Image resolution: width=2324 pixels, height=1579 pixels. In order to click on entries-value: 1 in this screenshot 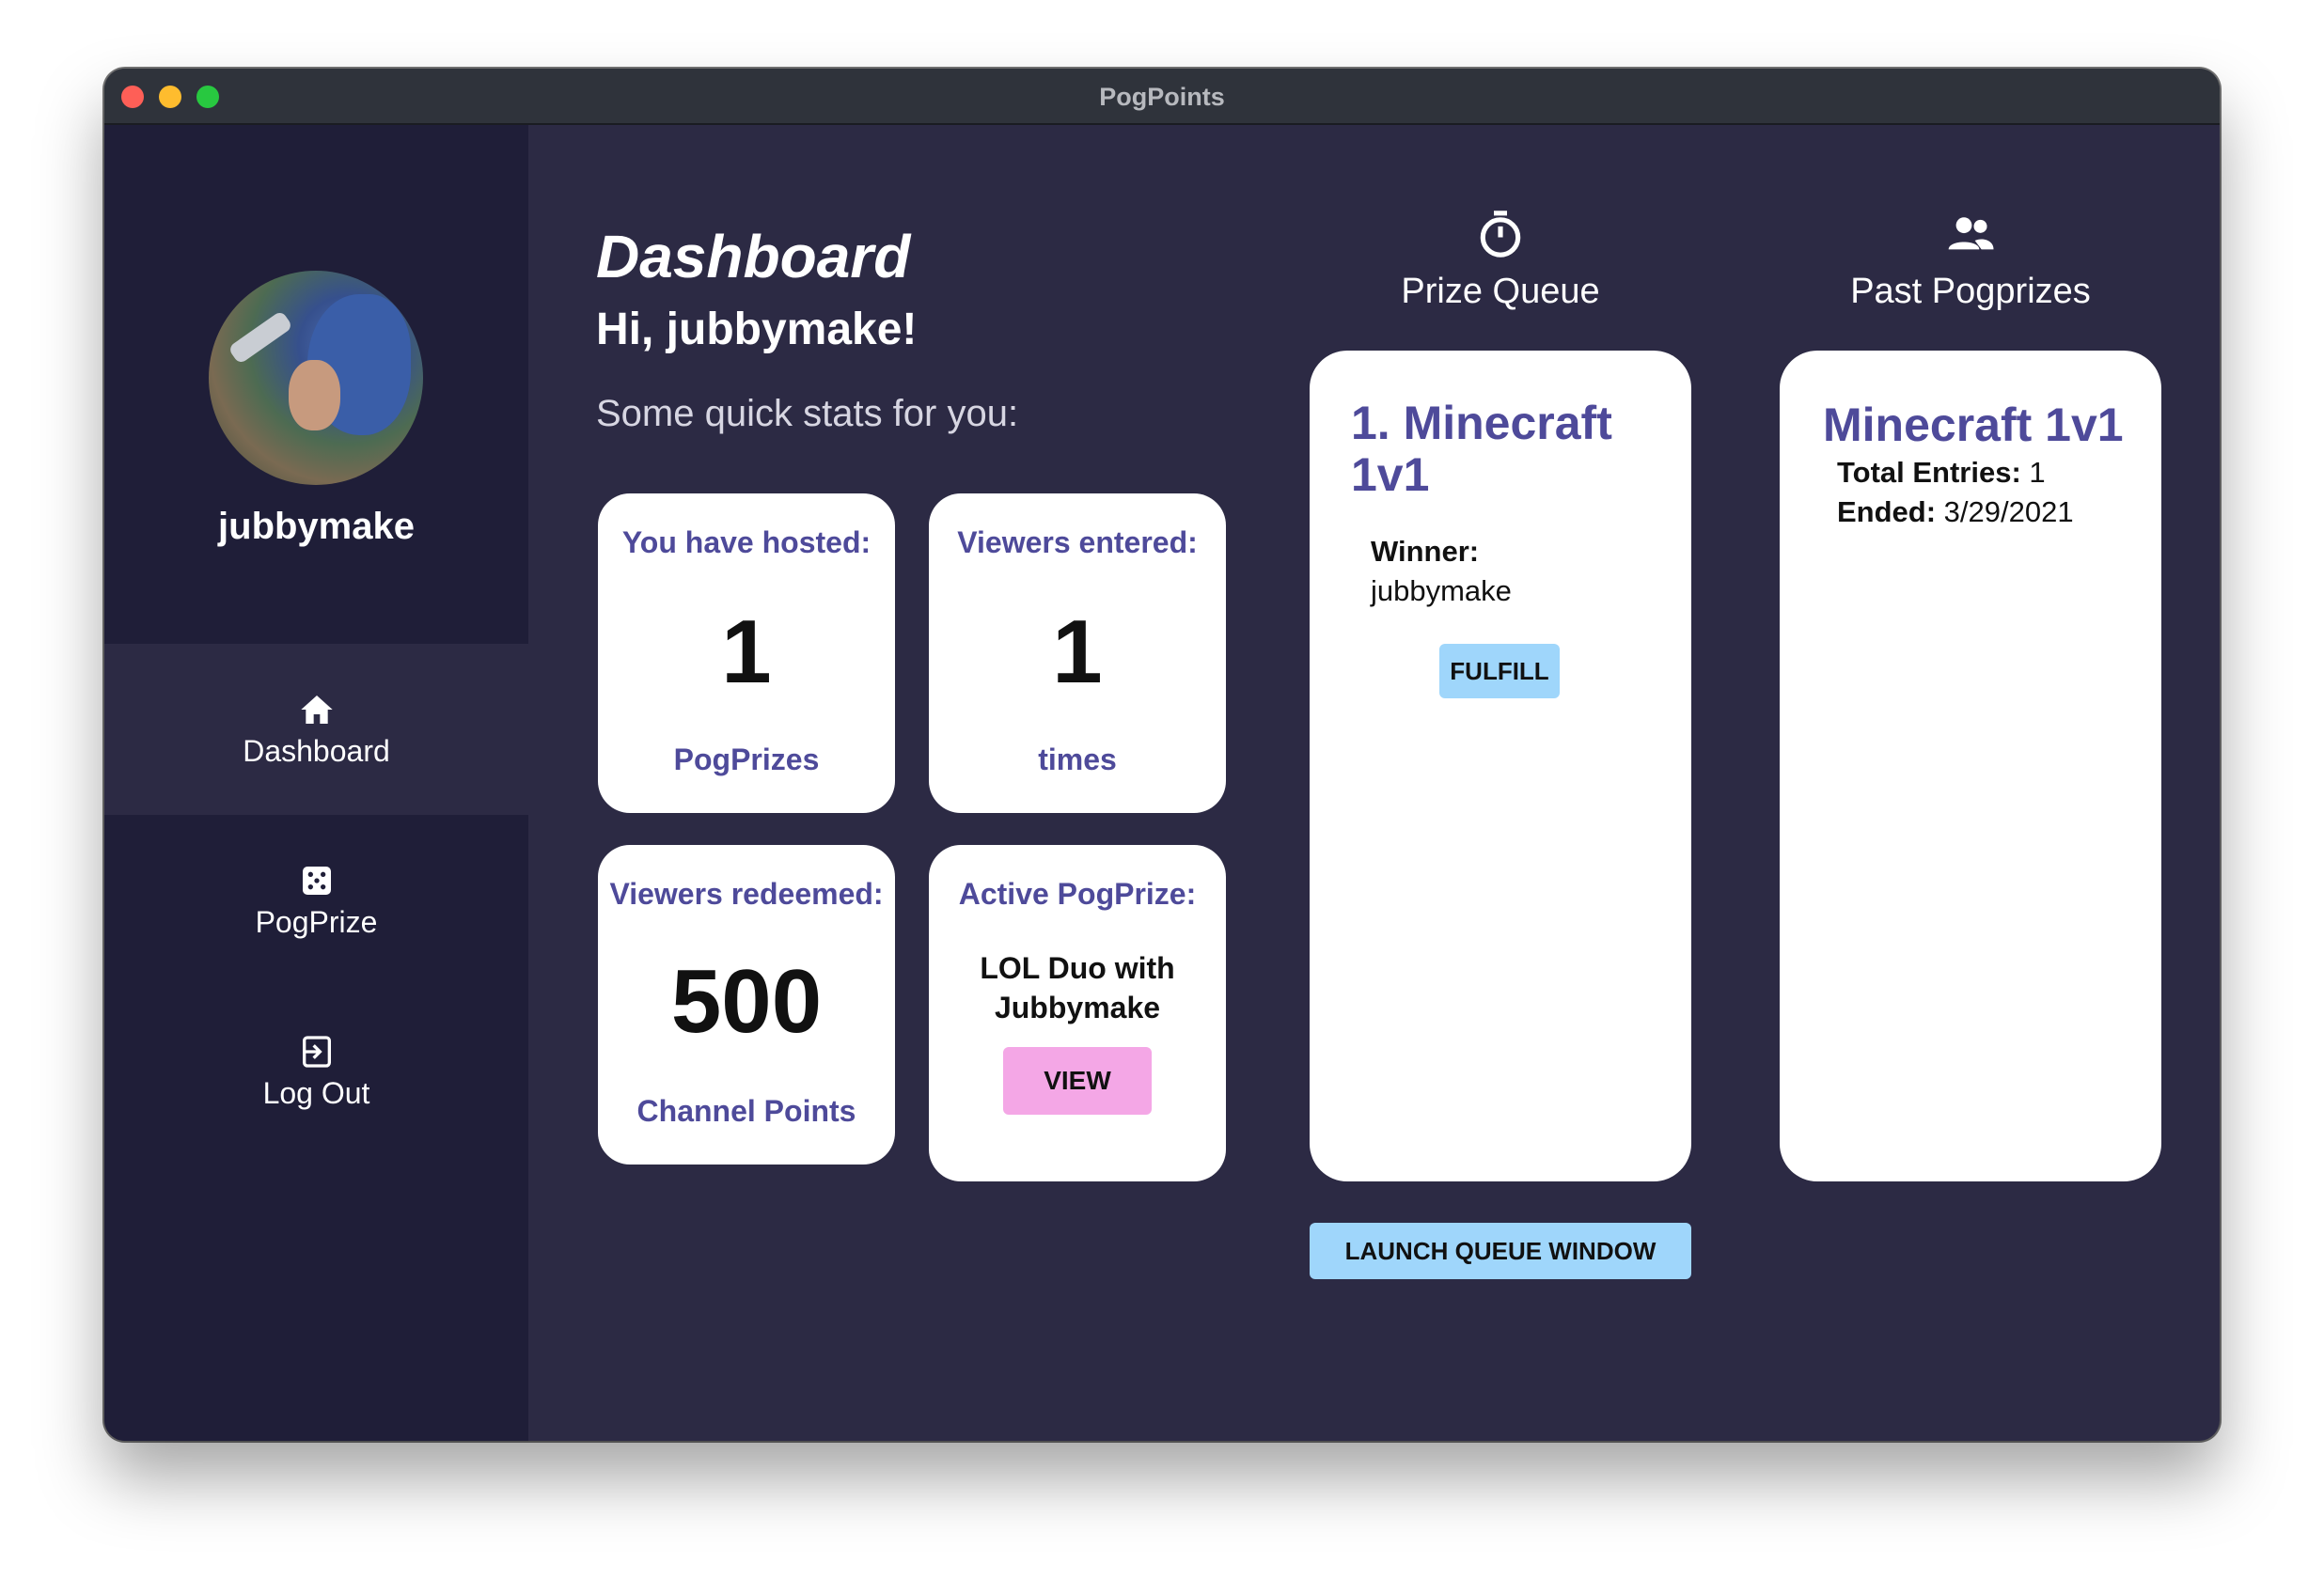, I will do `click(2033, 473)`.